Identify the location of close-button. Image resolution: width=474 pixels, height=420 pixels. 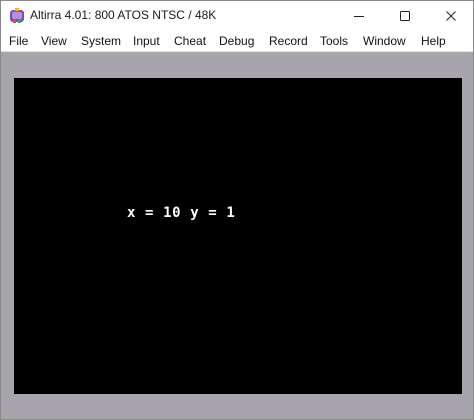
(450, 16).